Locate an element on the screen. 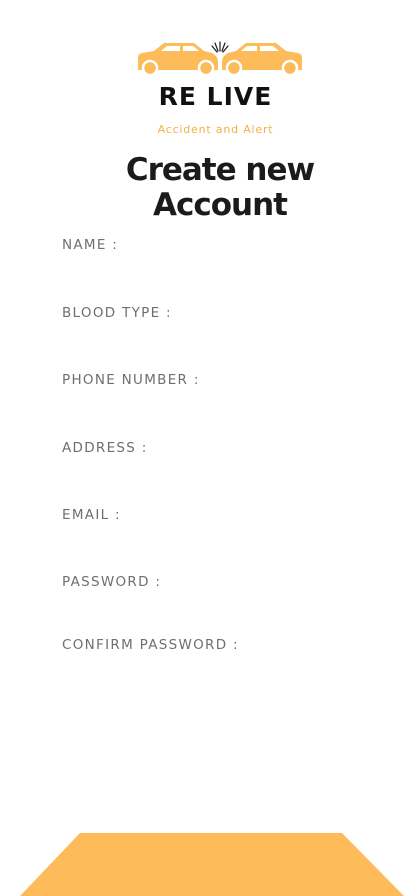 The image size is (414, 896). brand-tagline: Accident and Alert is located at coordinates (215, 129).